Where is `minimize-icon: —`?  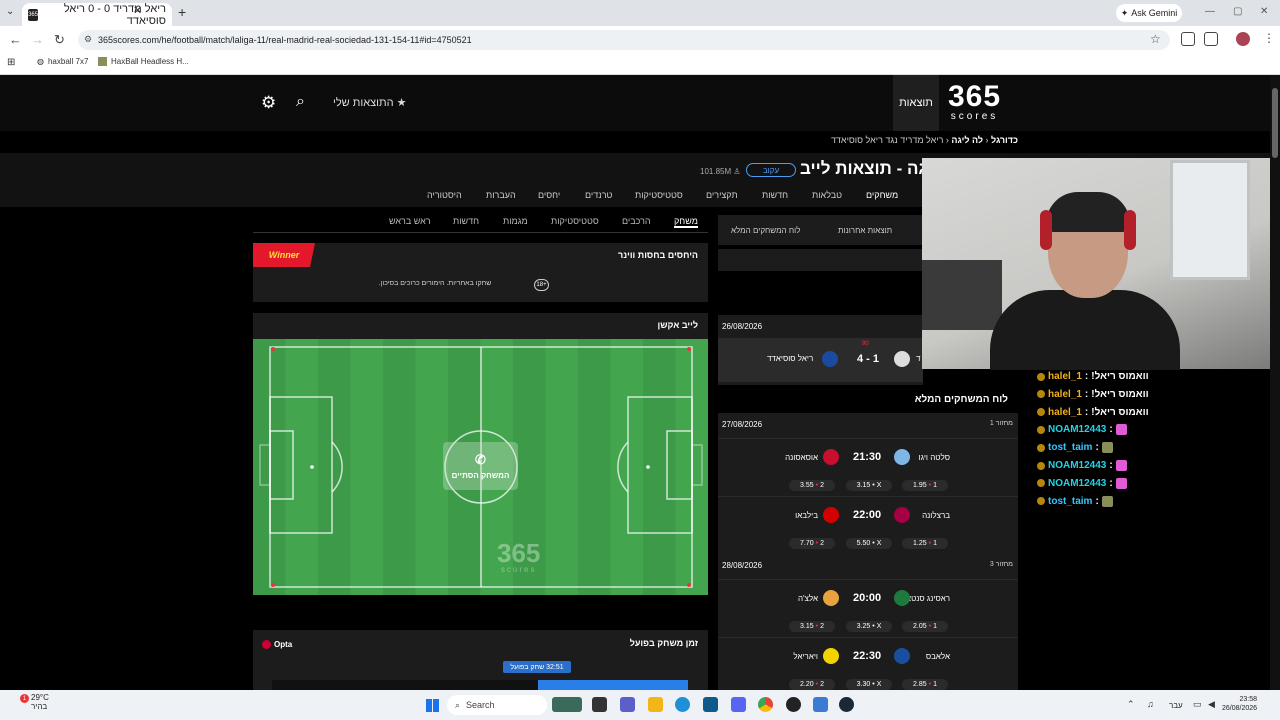
minimize-icon: — is located at coordinates (1210, 11).